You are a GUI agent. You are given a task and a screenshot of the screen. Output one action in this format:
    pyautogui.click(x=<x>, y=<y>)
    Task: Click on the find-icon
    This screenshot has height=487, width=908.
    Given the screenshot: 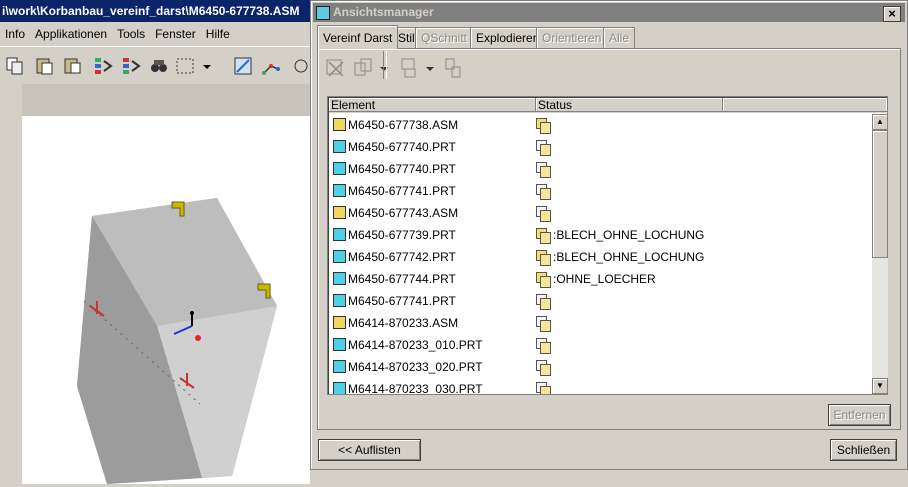 What is the action you would take?
    pyautogui.click(x=159, y=66)
    